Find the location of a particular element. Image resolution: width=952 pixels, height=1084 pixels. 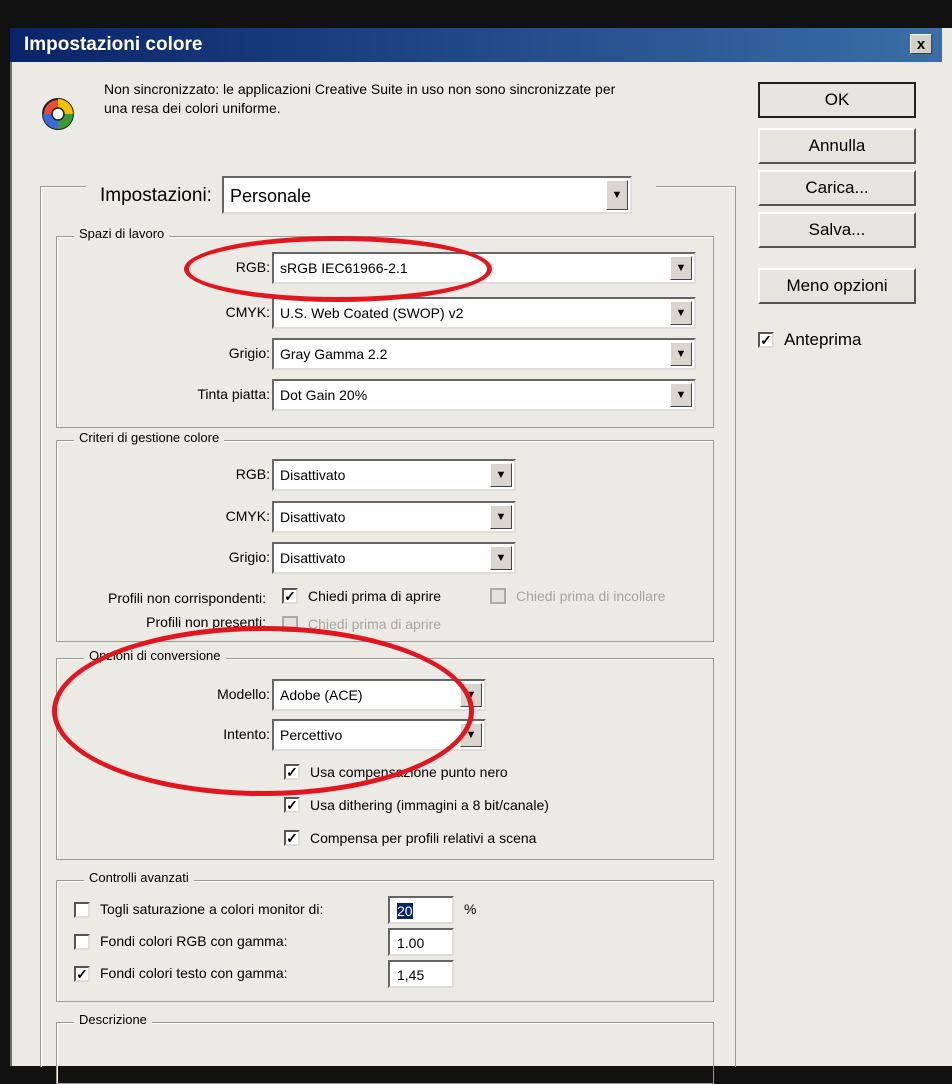

settings-label: Impostazioni: is located at coordinates (156, 195).